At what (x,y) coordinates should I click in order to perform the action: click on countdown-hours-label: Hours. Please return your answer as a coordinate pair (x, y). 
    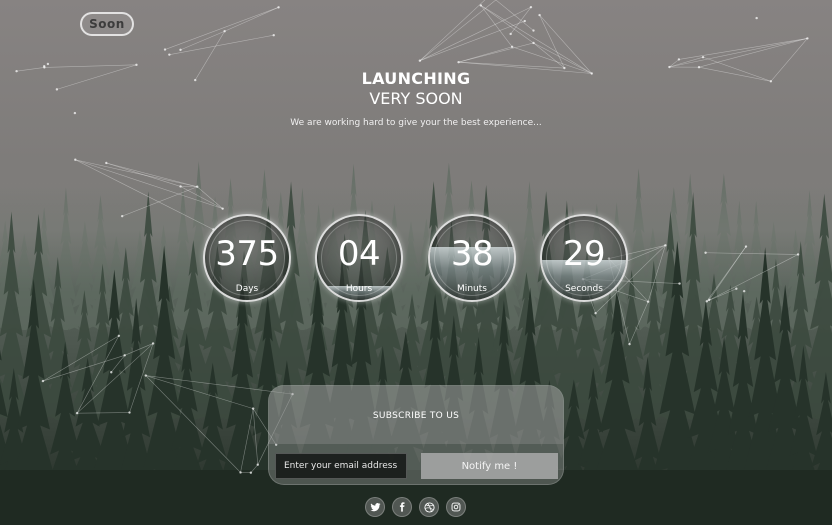
    Looking at the image, I should click on (359, 289).